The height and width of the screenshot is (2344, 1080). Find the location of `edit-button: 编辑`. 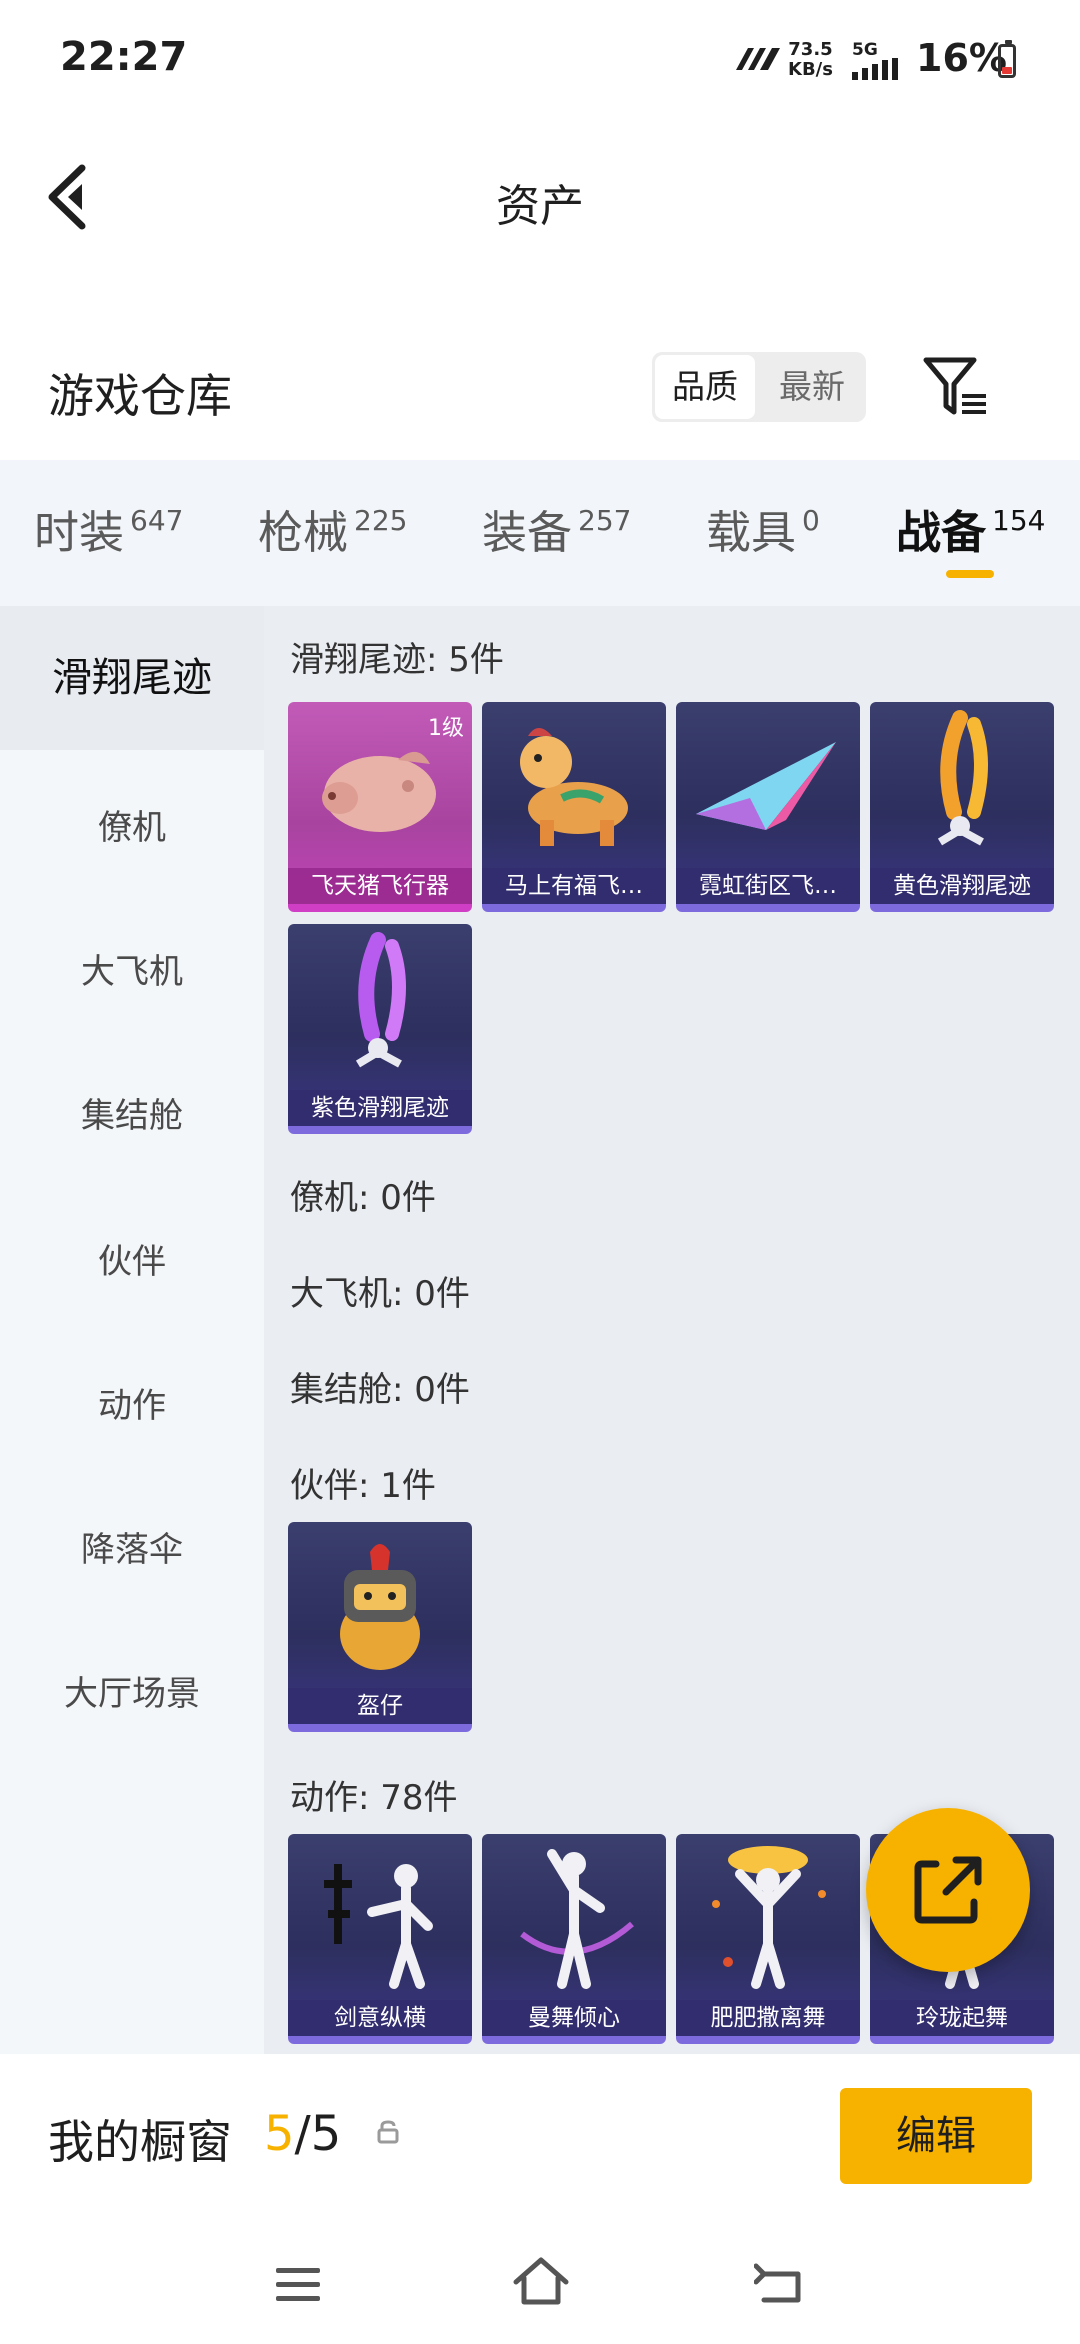

edit-button: 编辑 is located at coordinates (936, 2136).